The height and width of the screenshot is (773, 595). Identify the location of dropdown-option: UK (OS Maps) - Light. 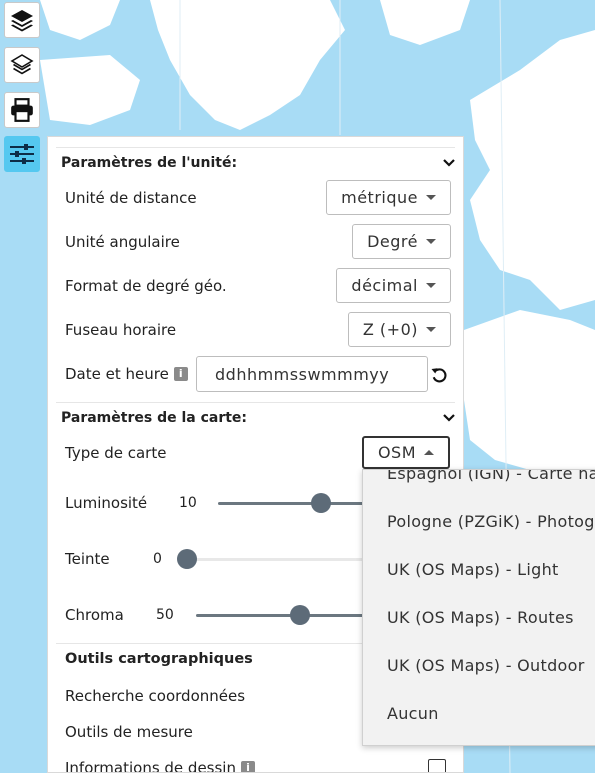
(473, 569).